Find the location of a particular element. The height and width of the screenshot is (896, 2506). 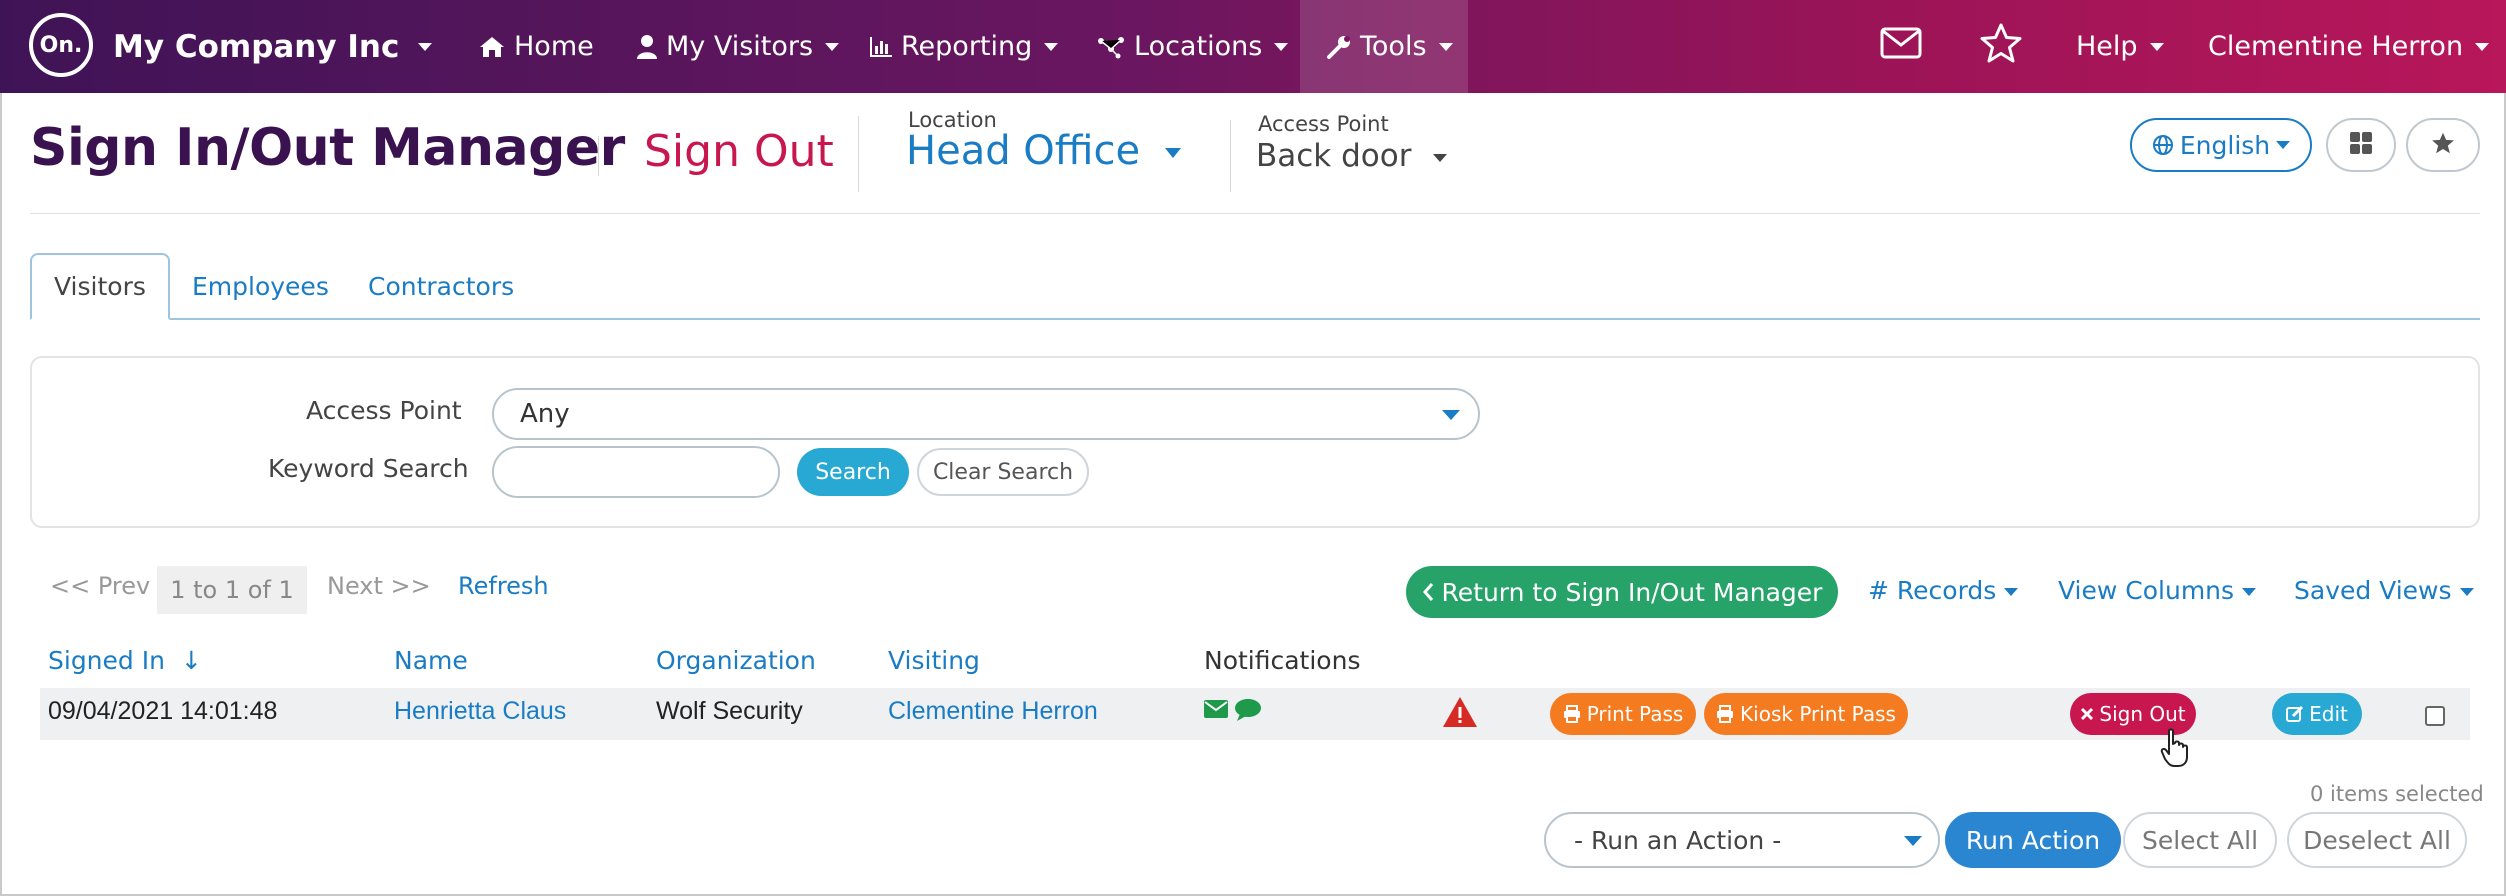

company-name-label: My Company Inc is located at coordinates (256, 46).